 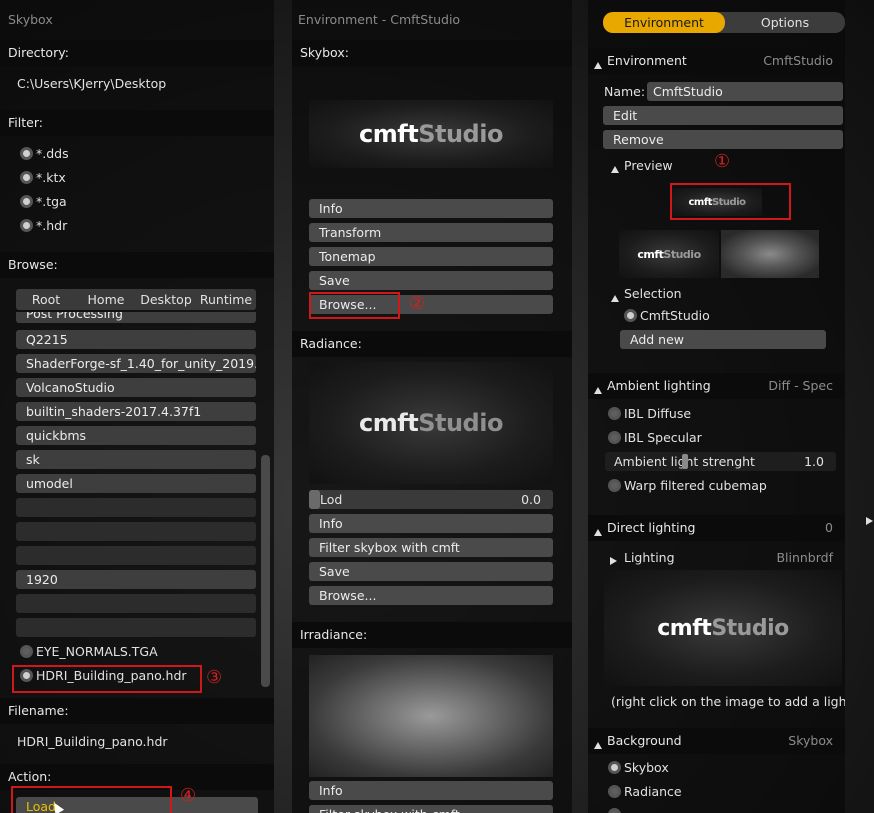 What do you see at coordinates (675, 315) in the screenshot?
I see `selection-item-label: CmftStudio` at bounding box center [675, 315].